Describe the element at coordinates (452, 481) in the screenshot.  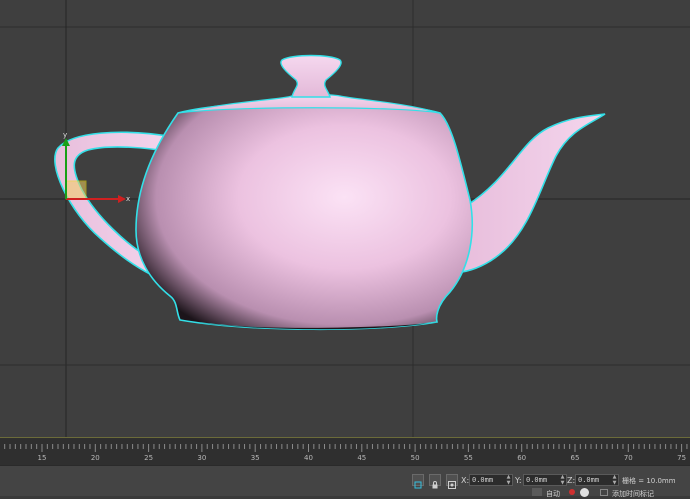
I see `absolute-mode-icon` at that location.